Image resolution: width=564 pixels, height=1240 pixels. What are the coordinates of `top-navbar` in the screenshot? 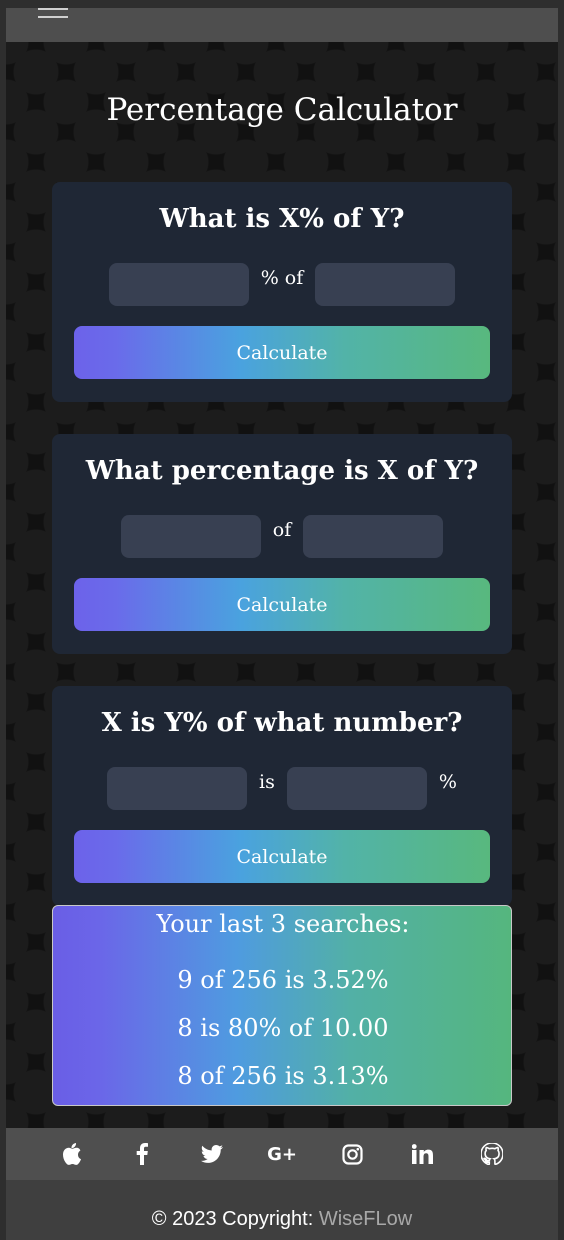 It's located at (282, 25).